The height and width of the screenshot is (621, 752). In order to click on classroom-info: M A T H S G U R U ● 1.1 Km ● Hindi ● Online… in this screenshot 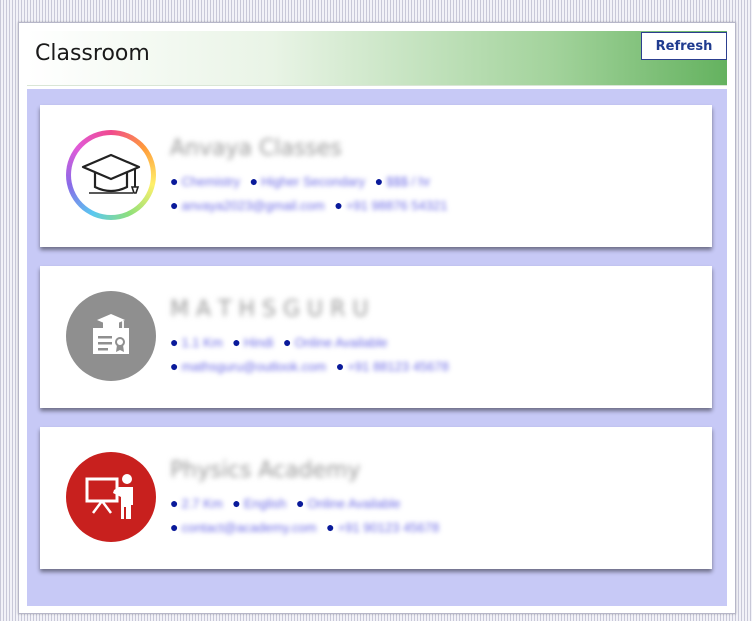, I will do `click(430, 336)`.